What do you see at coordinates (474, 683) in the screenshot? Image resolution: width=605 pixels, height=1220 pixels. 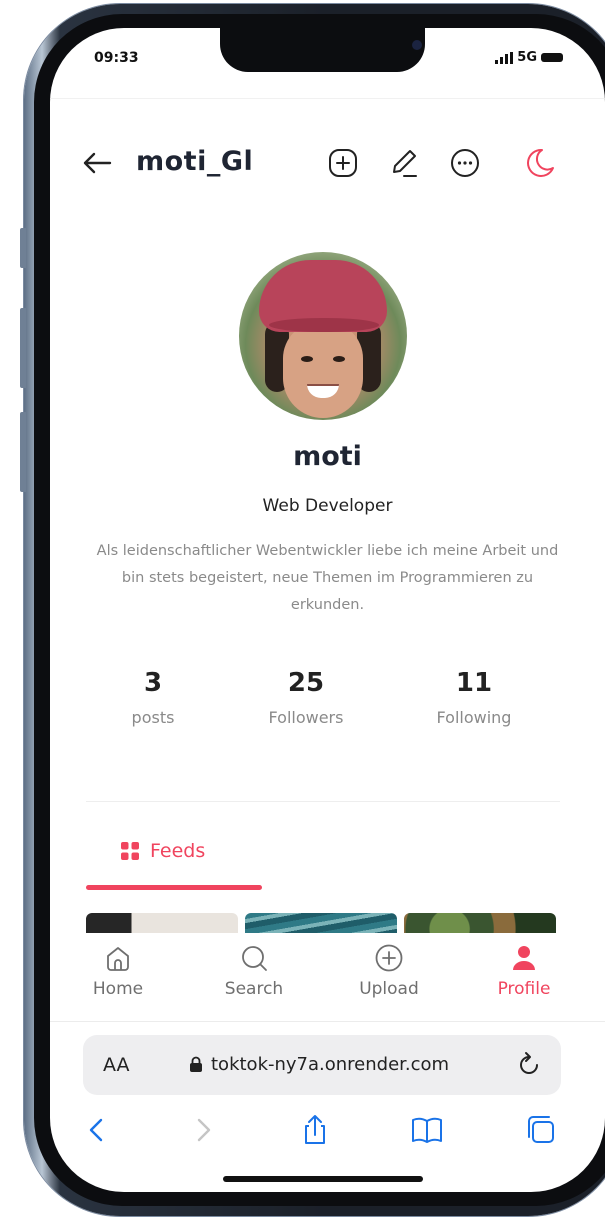 I see `stat-following-value: 11` at bounding box center [474, 683].